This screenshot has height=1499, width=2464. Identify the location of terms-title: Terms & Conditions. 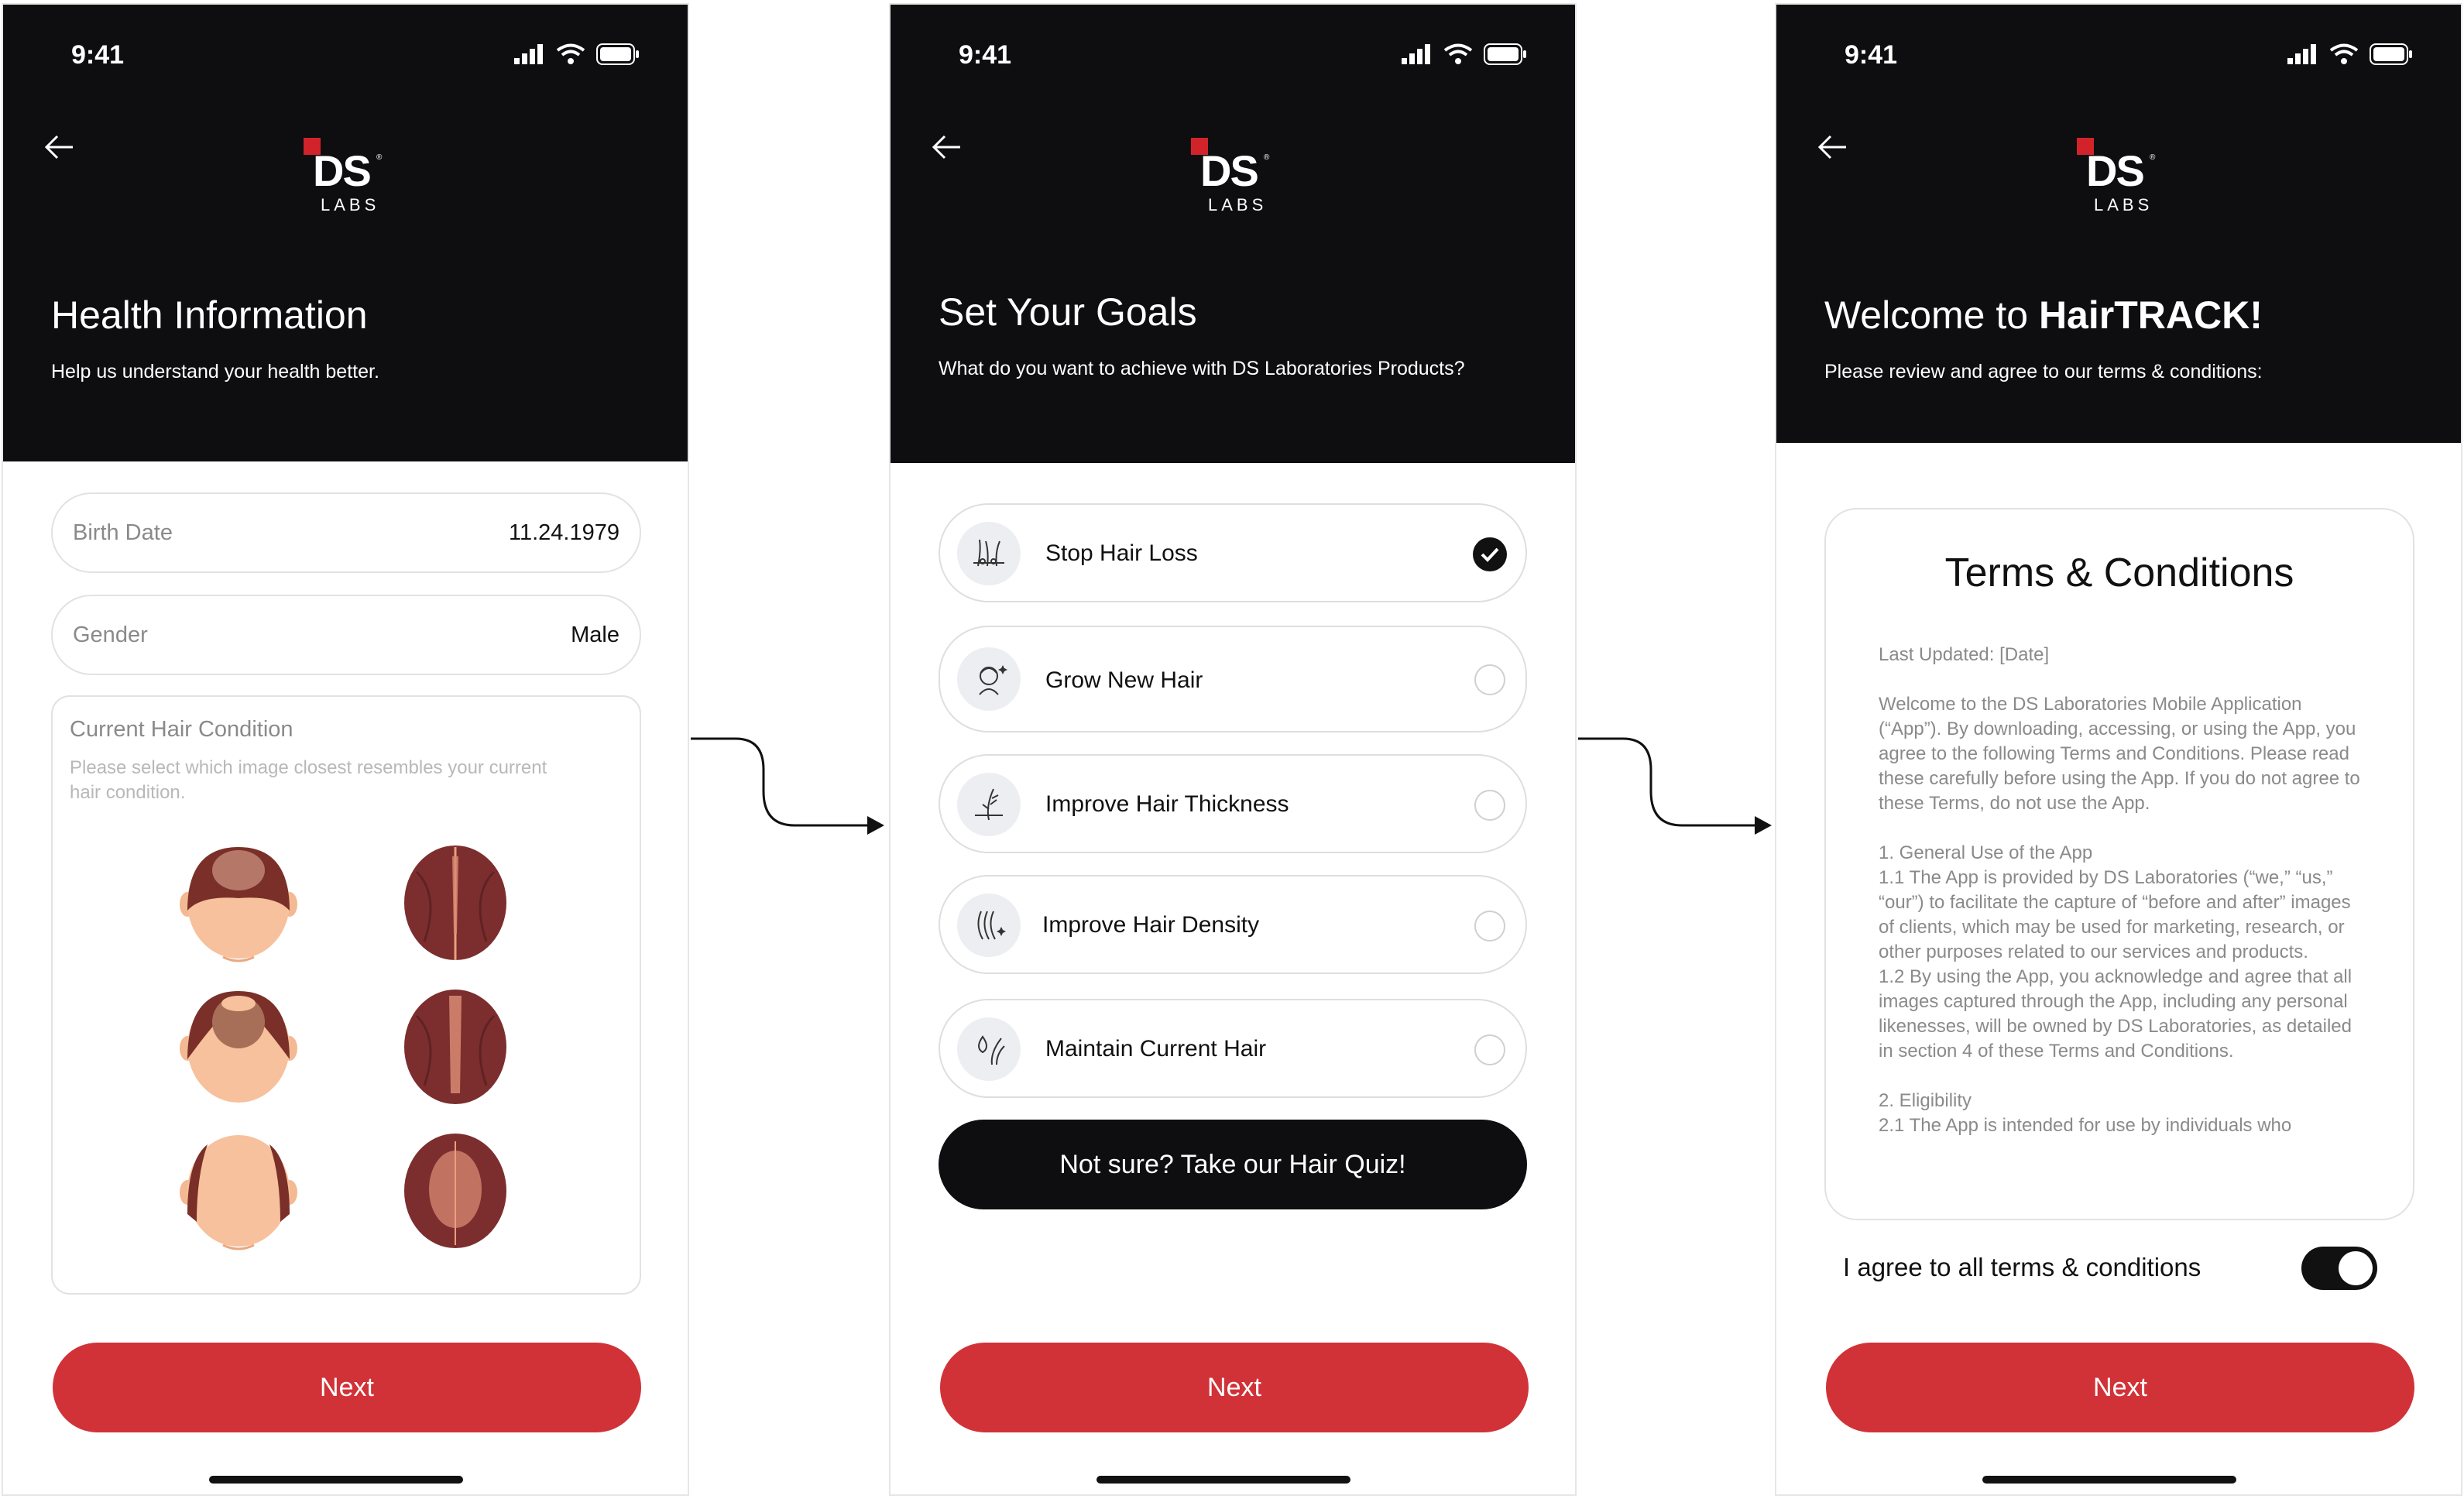
(2119, 573).